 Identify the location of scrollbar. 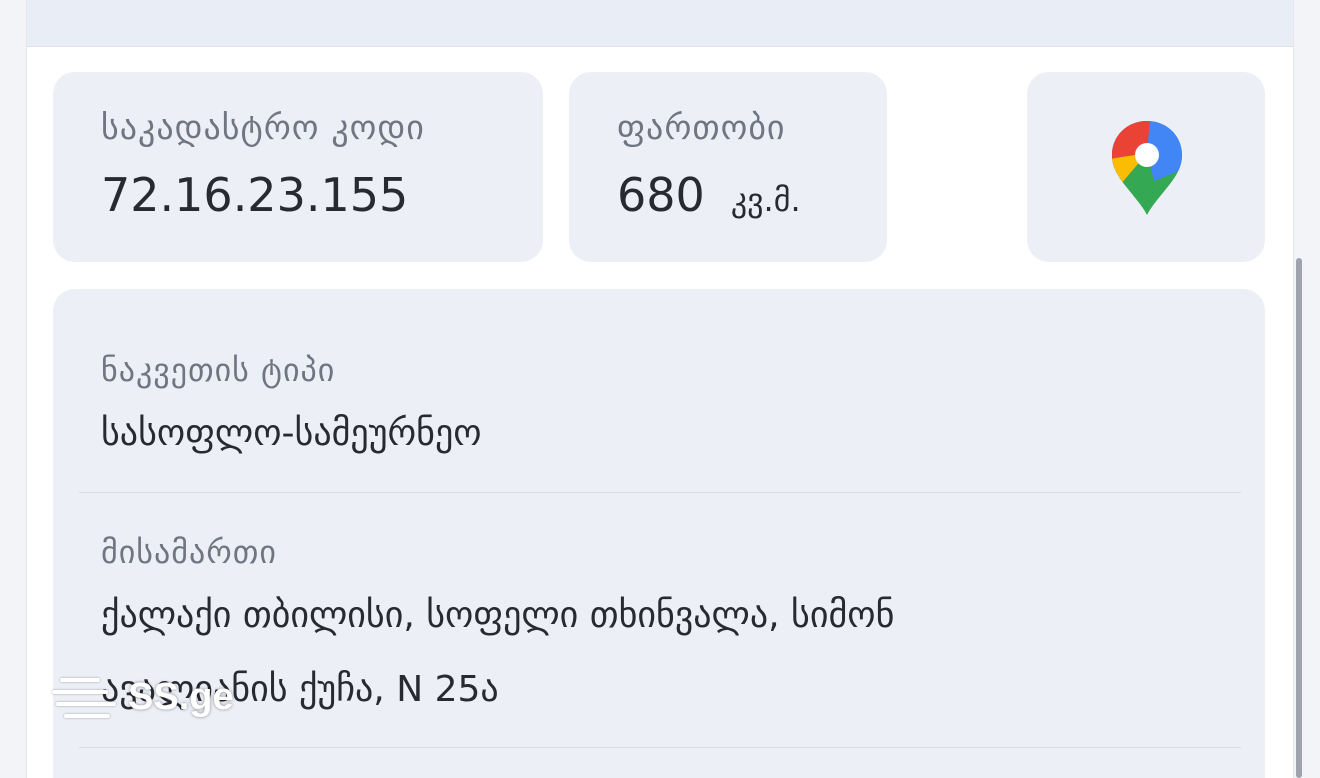
(1299, 518).